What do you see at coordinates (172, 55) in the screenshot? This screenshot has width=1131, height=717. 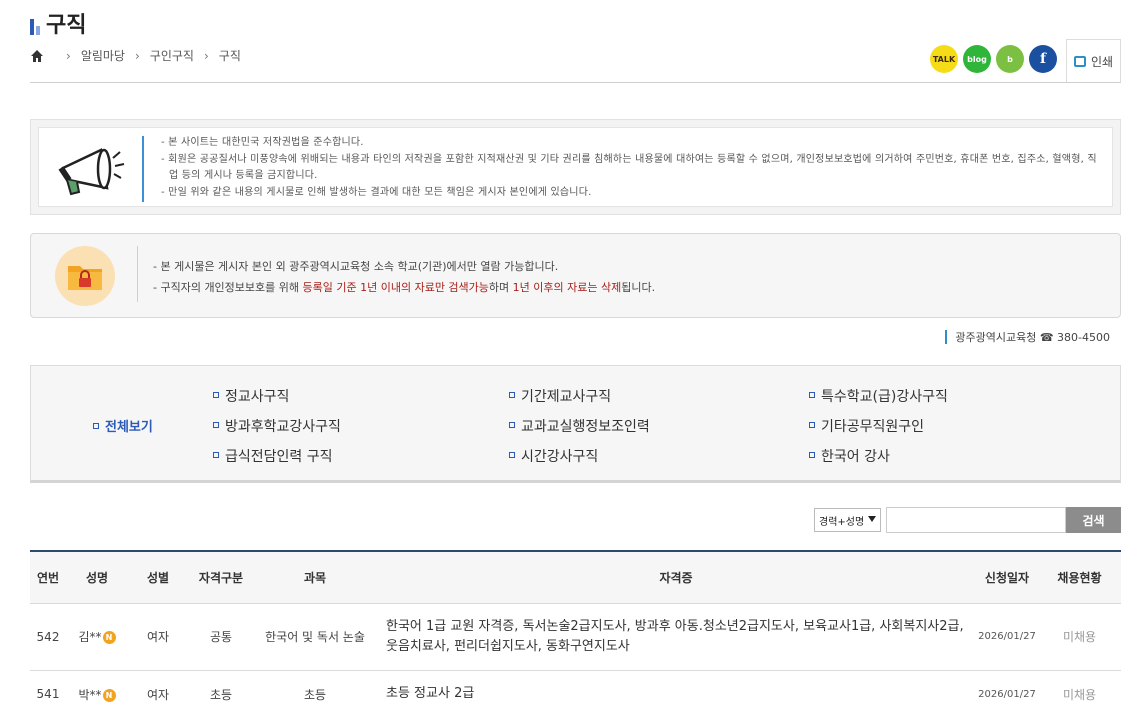 I see `breadcrumb-item-jobs: 구인구직` at bounding box center [172, 55].